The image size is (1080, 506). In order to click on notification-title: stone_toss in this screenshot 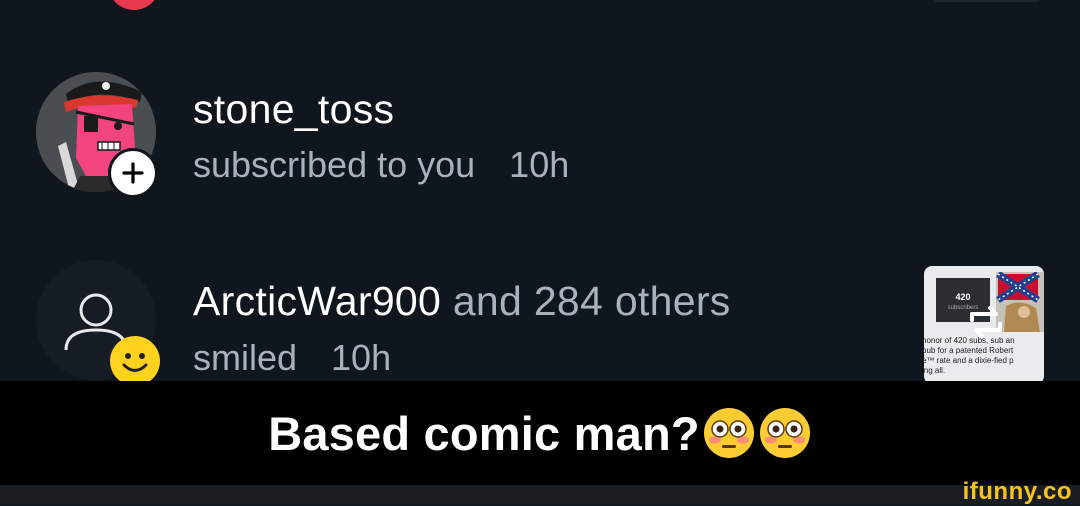, I will do `click(293, 109)`.